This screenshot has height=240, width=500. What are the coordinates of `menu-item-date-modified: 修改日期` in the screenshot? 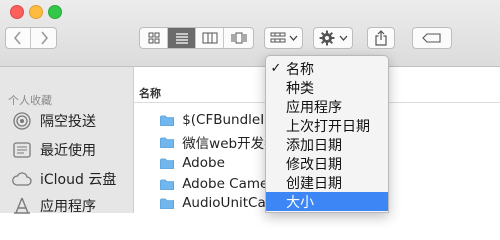 It's located at (327, 163).